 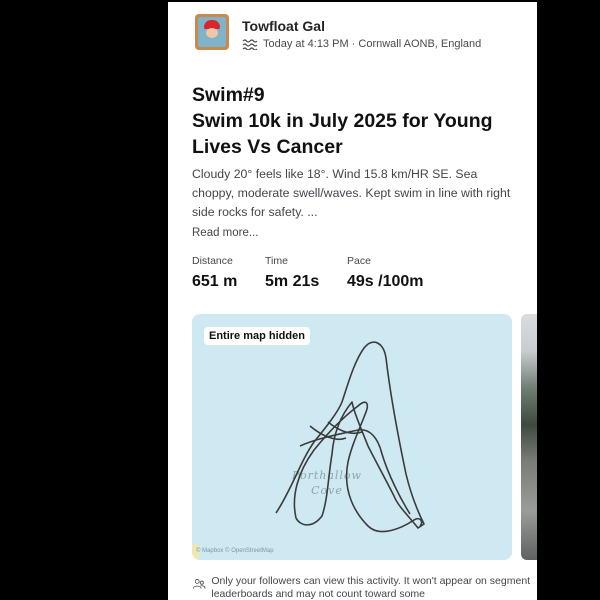 What do you see at coordinates (276, 261) in the screenshot?
I see `stat-label: Time` at bounding box center [276, 261].